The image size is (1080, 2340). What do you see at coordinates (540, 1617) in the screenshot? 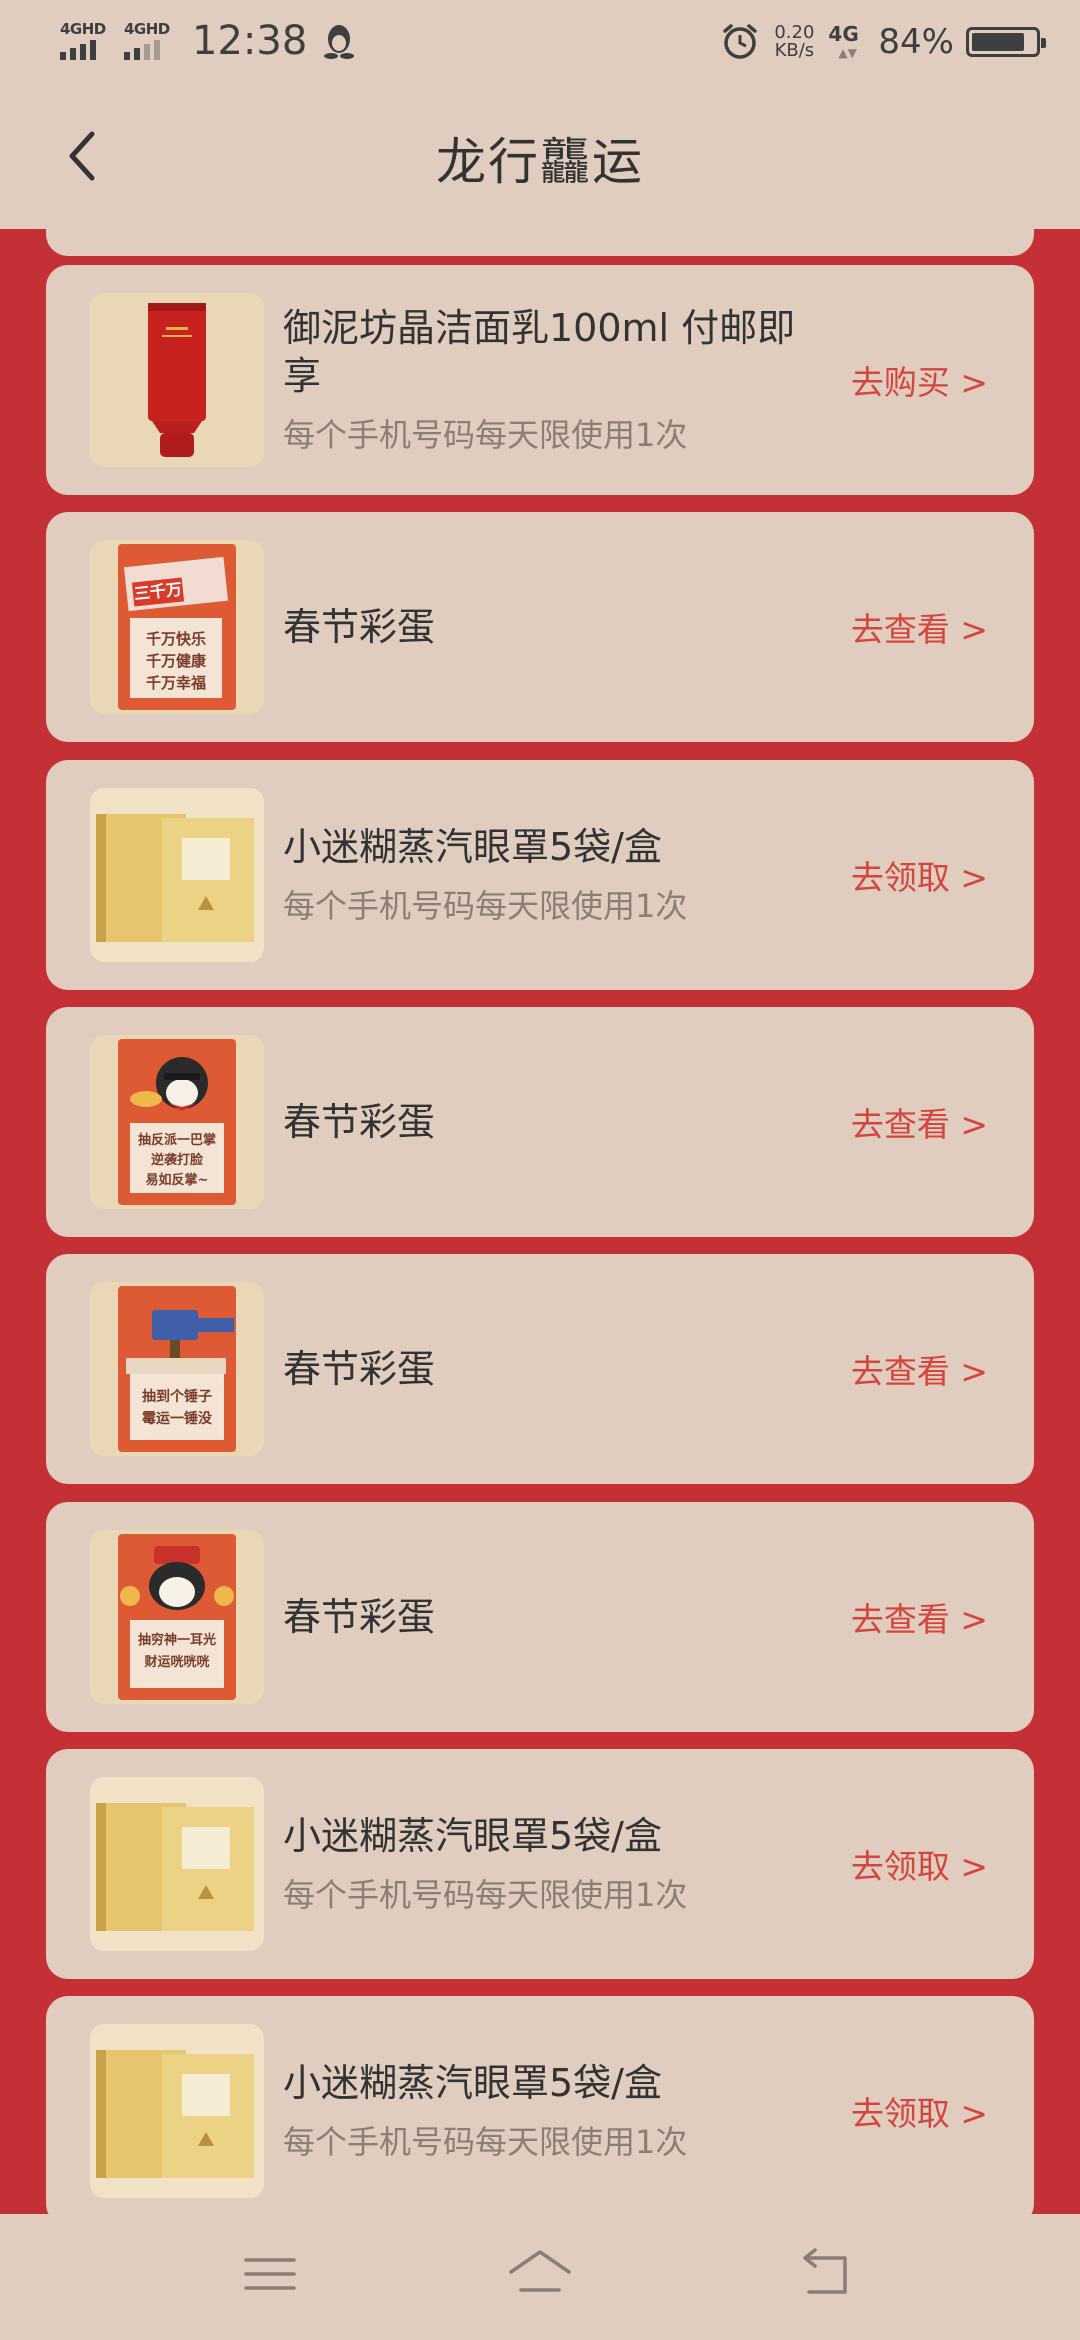
I see `list-item: 抽穷神一耳光 财运咣咣咣 春节彩蛋 去查看 >` at bounding box center [540, 1617].